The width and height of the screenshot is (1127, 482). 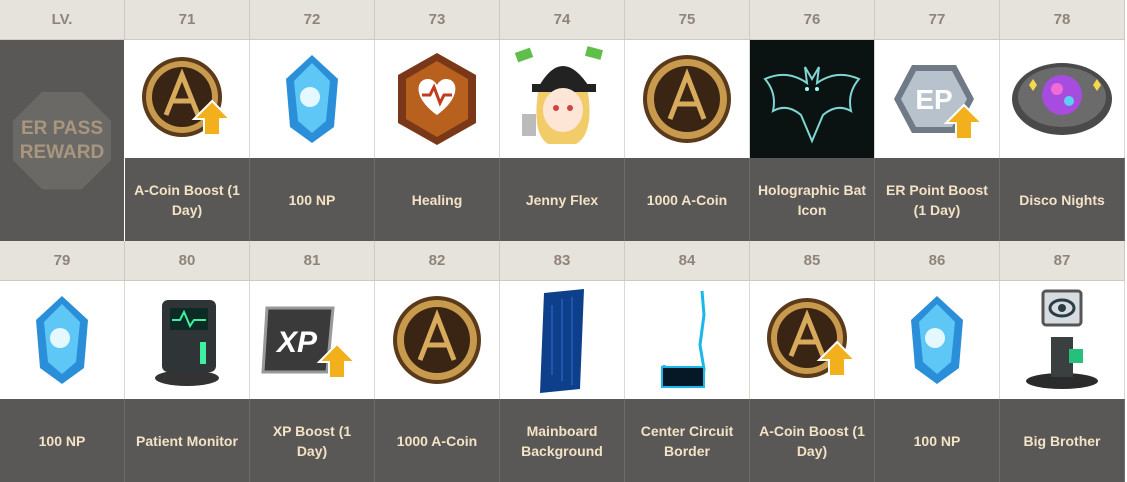 What do you see at coordinates (933, 99) in the screenshot?
I see `svg-text: EP` at bounding box center [933, 99].